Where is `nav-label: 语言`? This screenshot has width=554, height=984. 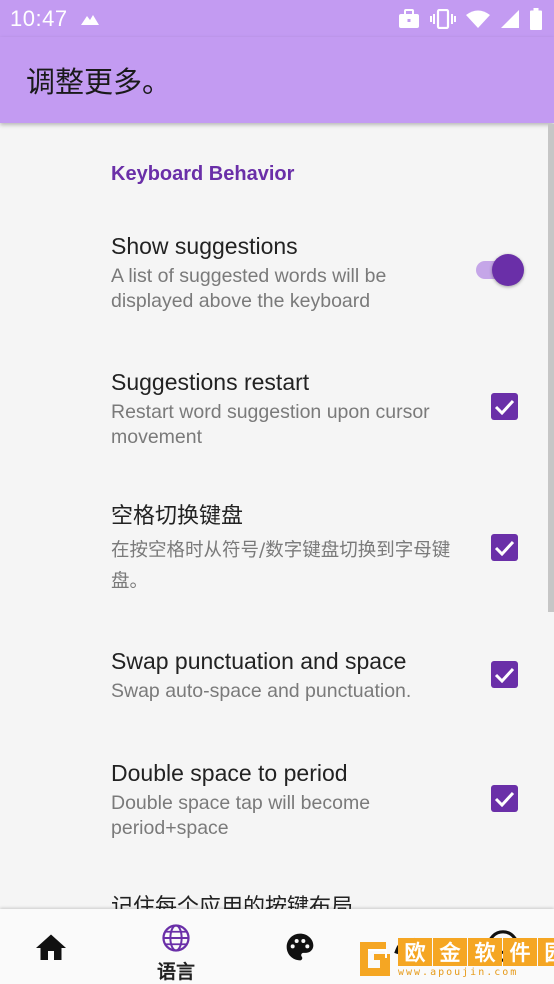
nav-label: 语言 is located at coordinates (175, 972).